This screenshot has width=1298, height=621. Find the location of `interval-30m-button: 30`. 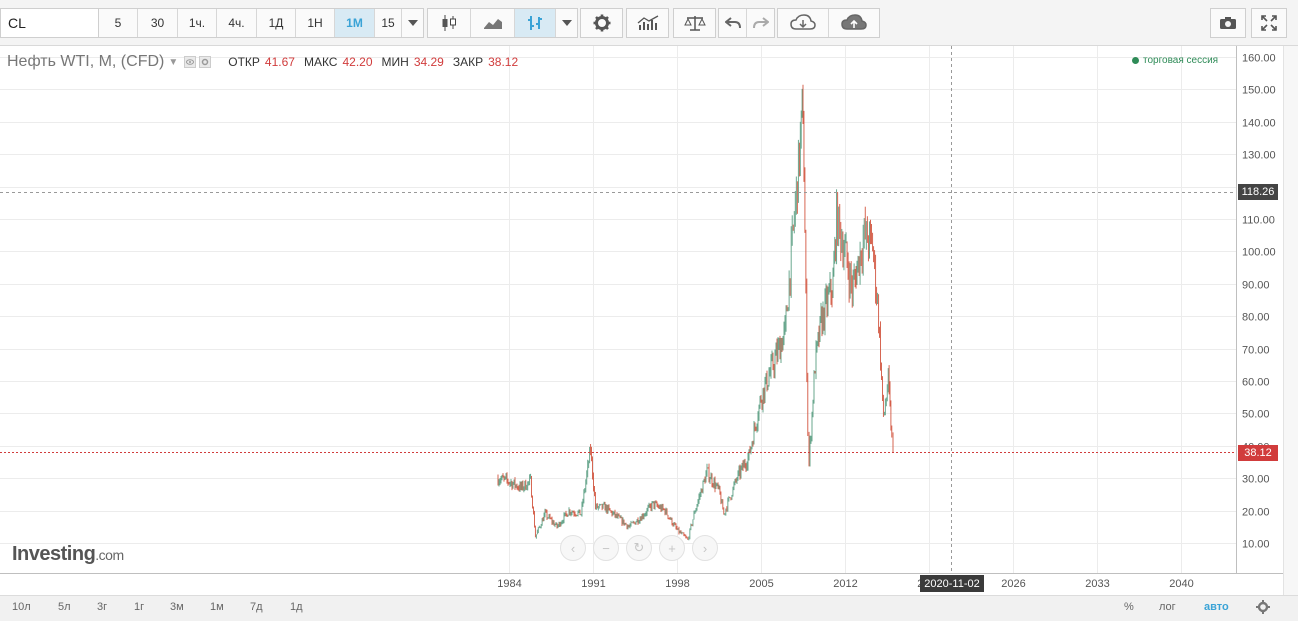

interval-30m-button: 30 is located at coordinates (158, 23).